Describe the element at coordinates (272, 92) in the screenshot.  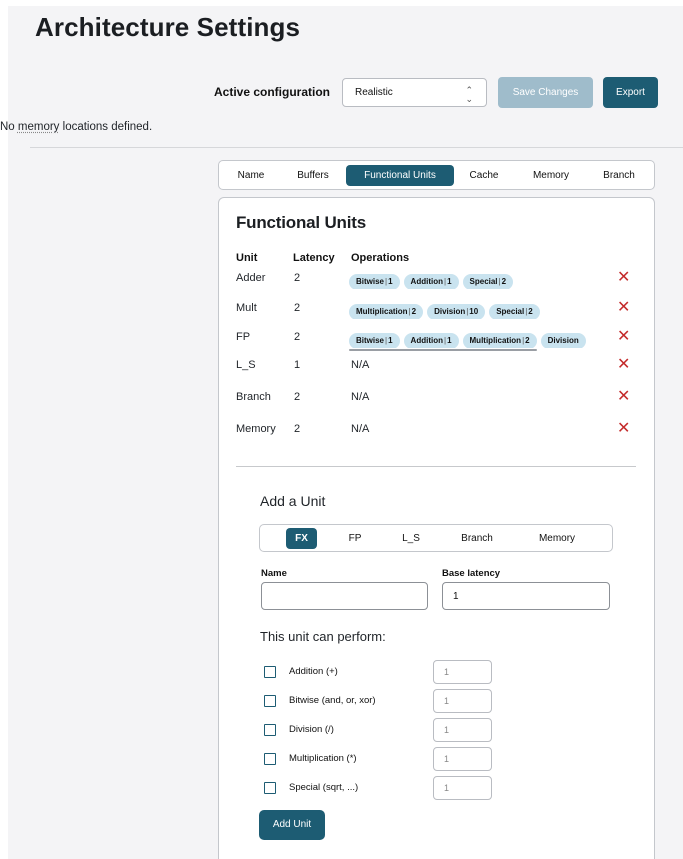
I see `active-configuration-label: Active configuration` at that location.